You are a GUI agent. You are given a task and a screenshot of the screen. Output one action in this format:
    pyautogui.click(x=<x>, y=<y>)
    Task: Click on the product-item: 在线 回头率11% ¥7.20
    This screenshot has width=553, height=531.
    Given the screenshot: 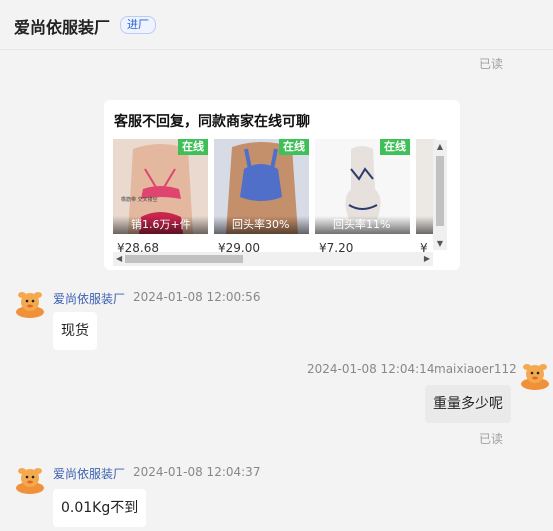 What is the action you would take?
    pyautogui.click(x=362, y=203)
    